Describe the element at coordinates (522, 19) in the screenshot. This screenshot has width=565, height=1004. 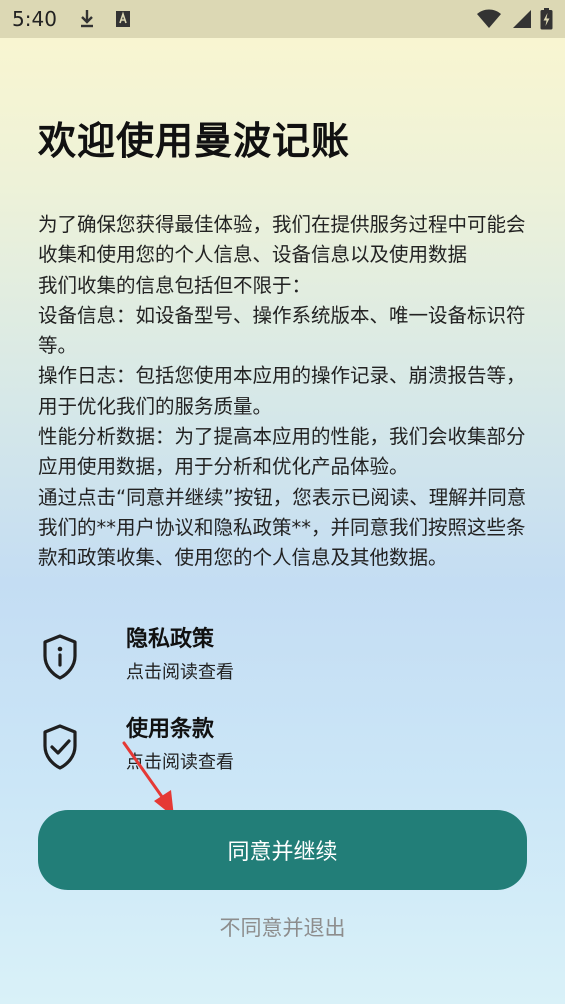
I see `signal-icon` at that location.